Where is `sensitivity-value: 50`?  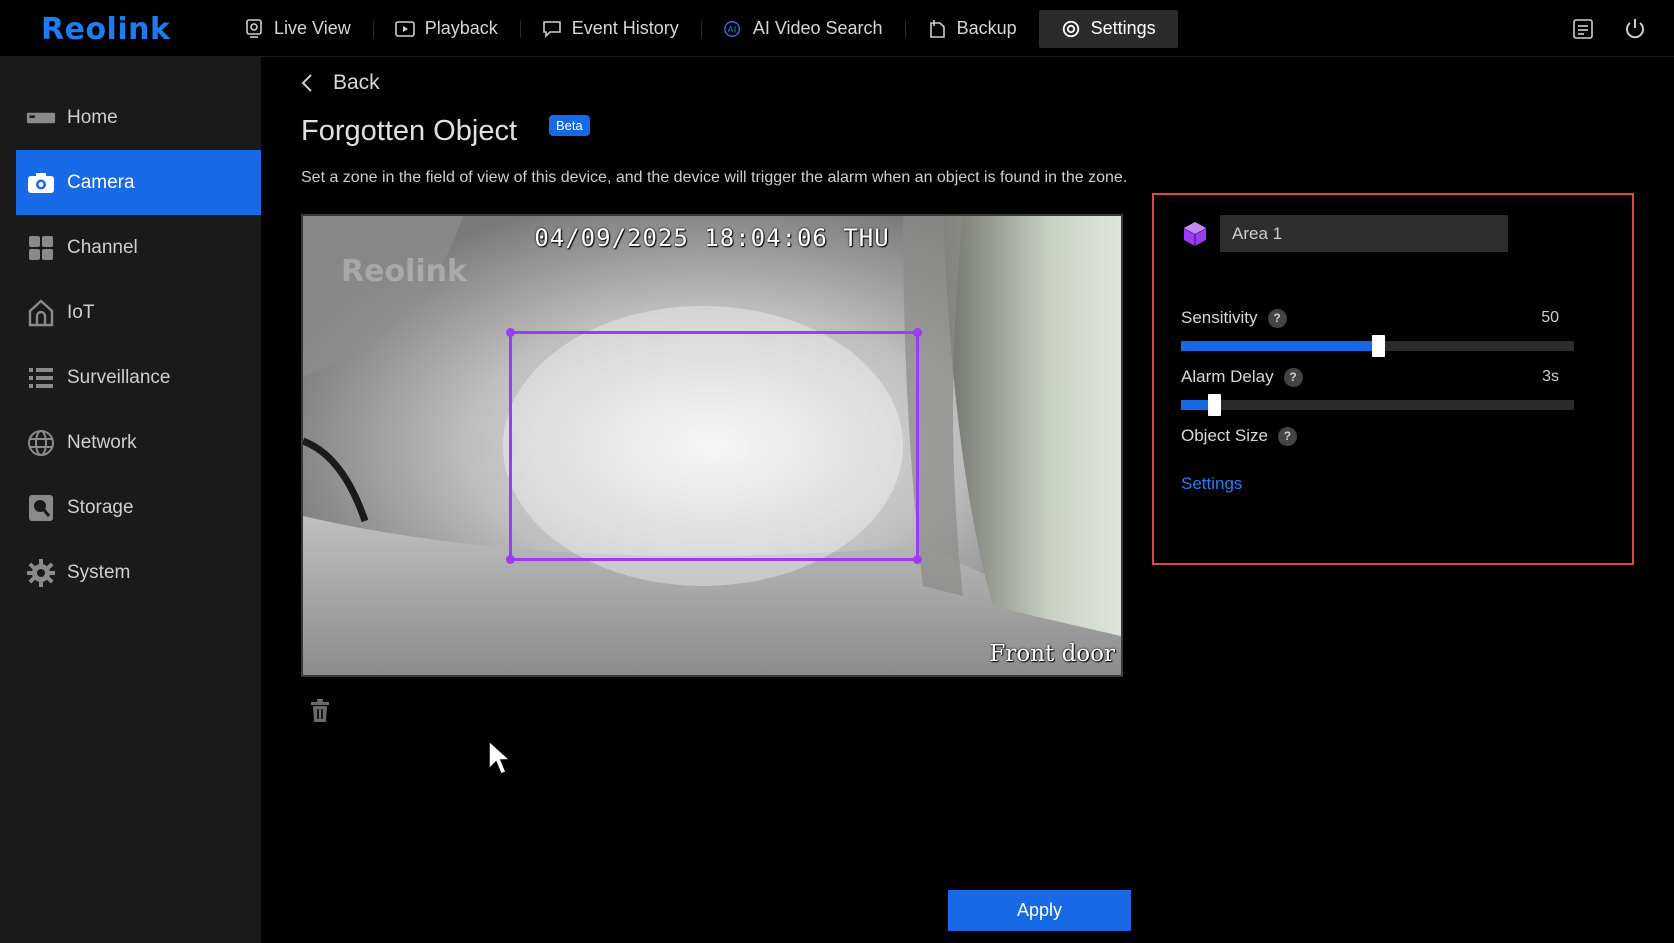 sensitivity-value: 50 is located at coordinates (1550, 317).